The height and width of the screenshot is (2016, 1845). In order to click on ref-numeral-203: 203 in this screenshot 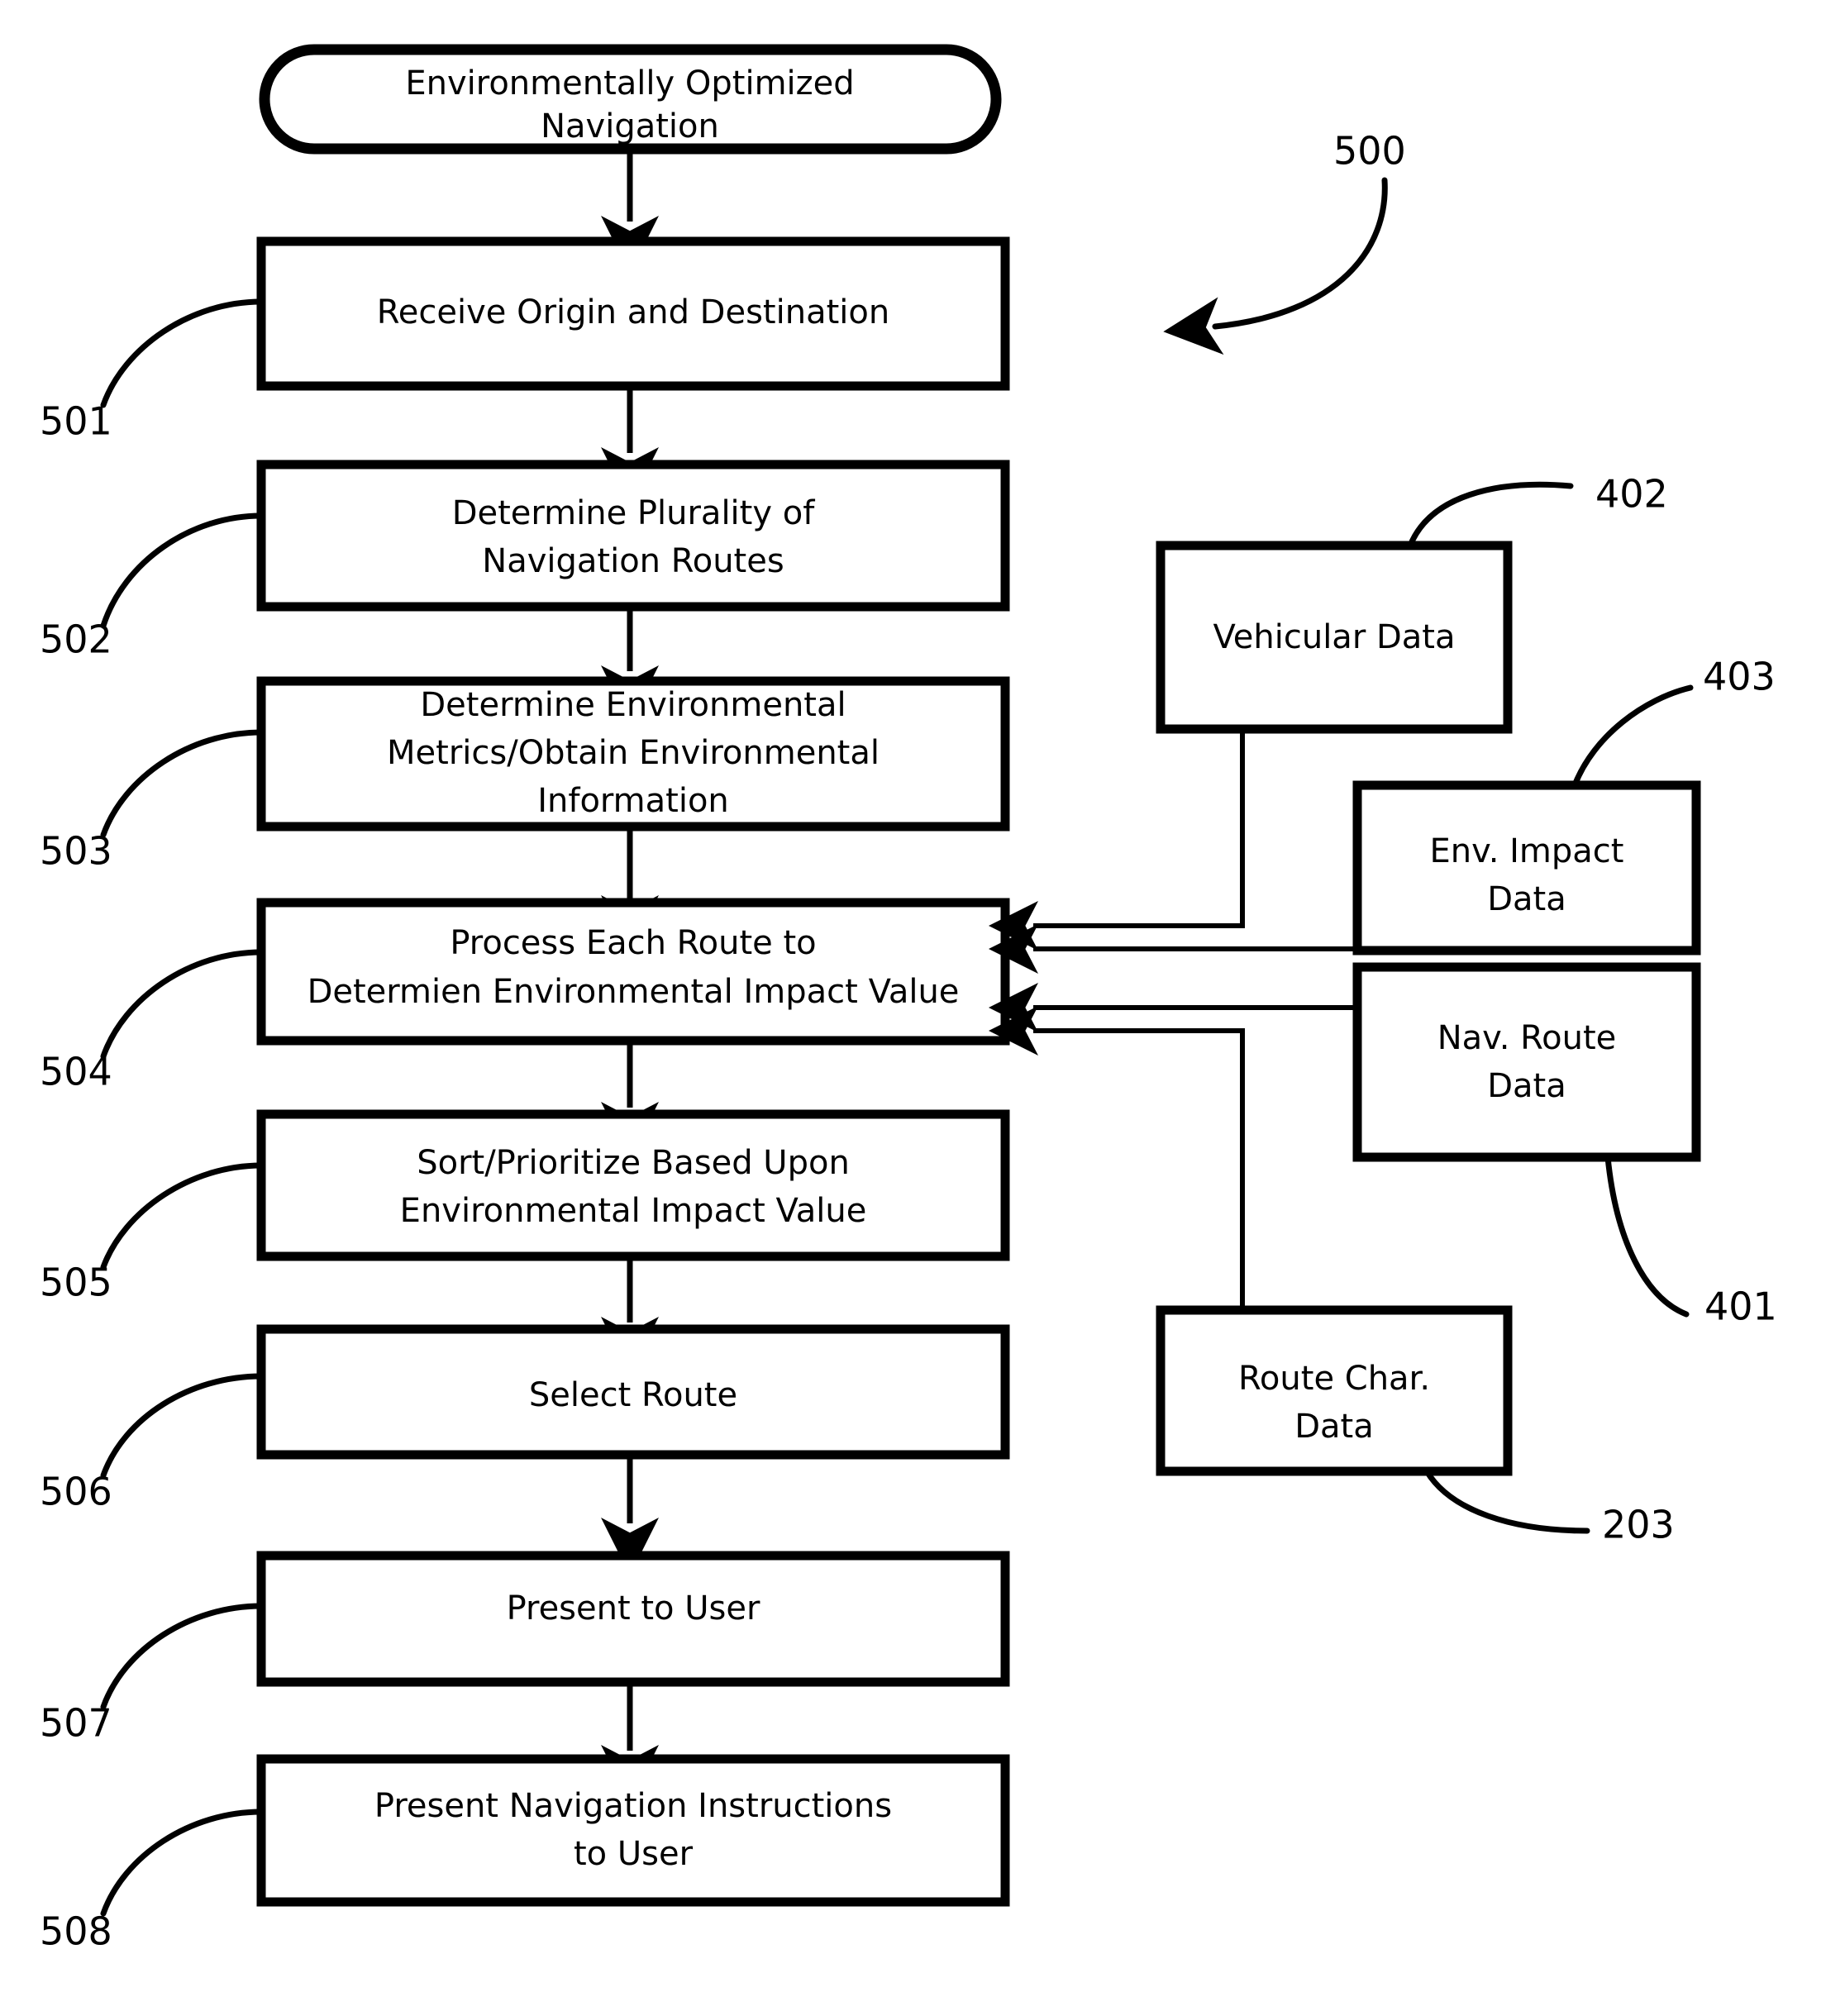, I will do `click(1638, 1525)`.